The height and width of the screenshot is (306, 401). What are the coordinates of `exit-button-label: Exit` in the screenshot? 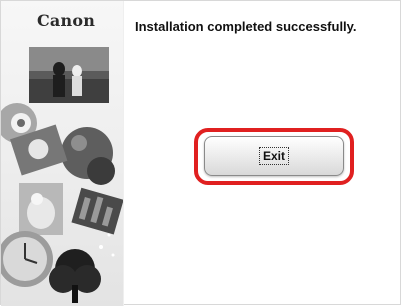 It's located at (274, 156).